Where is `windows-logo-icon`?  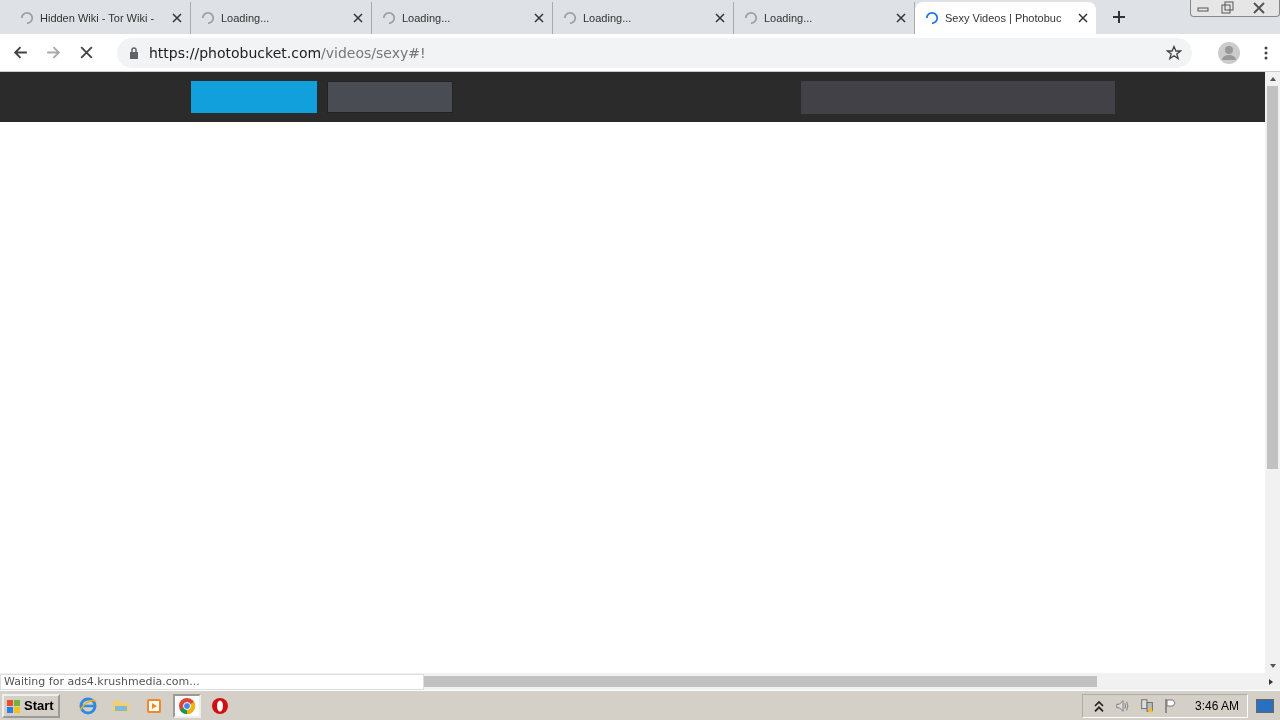
windows-logo-icon is located at coordinates (14, 705).